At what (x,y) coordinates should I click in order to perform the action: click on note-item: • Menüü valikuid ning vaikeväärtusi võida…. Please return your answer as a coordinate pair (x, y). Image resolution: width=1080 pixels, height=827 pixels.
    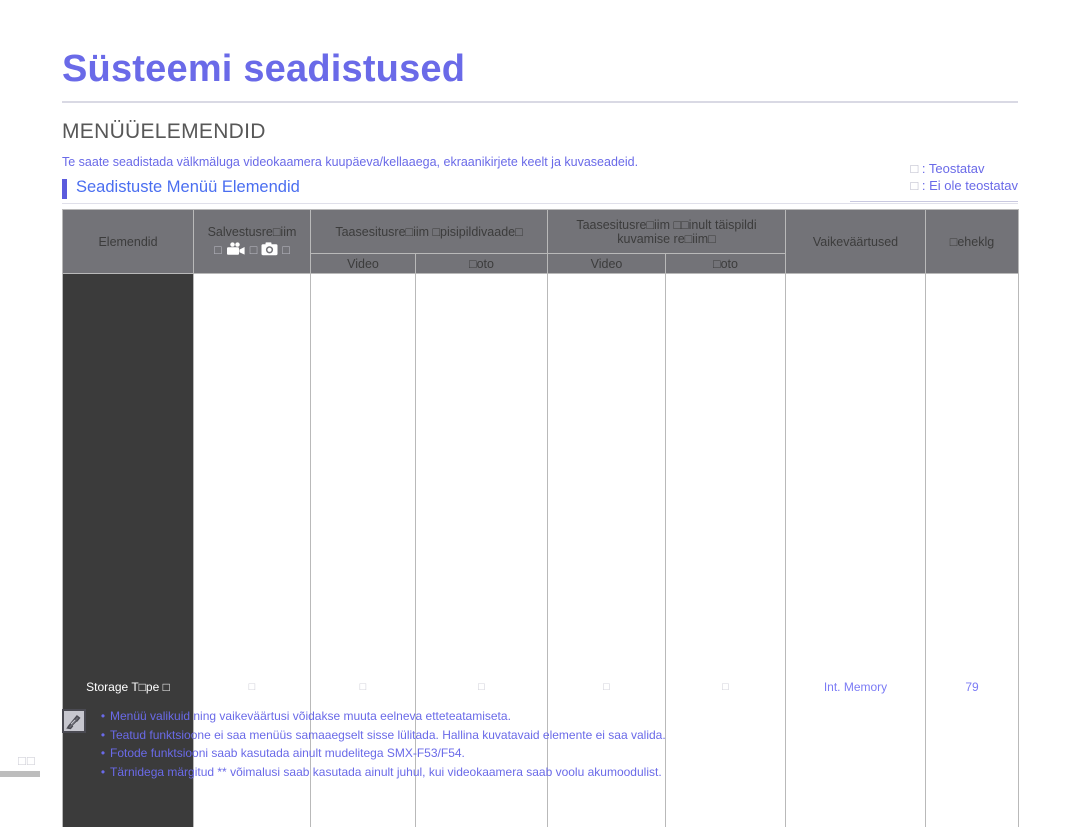
    Looking at the image, I should click on (557, 716).